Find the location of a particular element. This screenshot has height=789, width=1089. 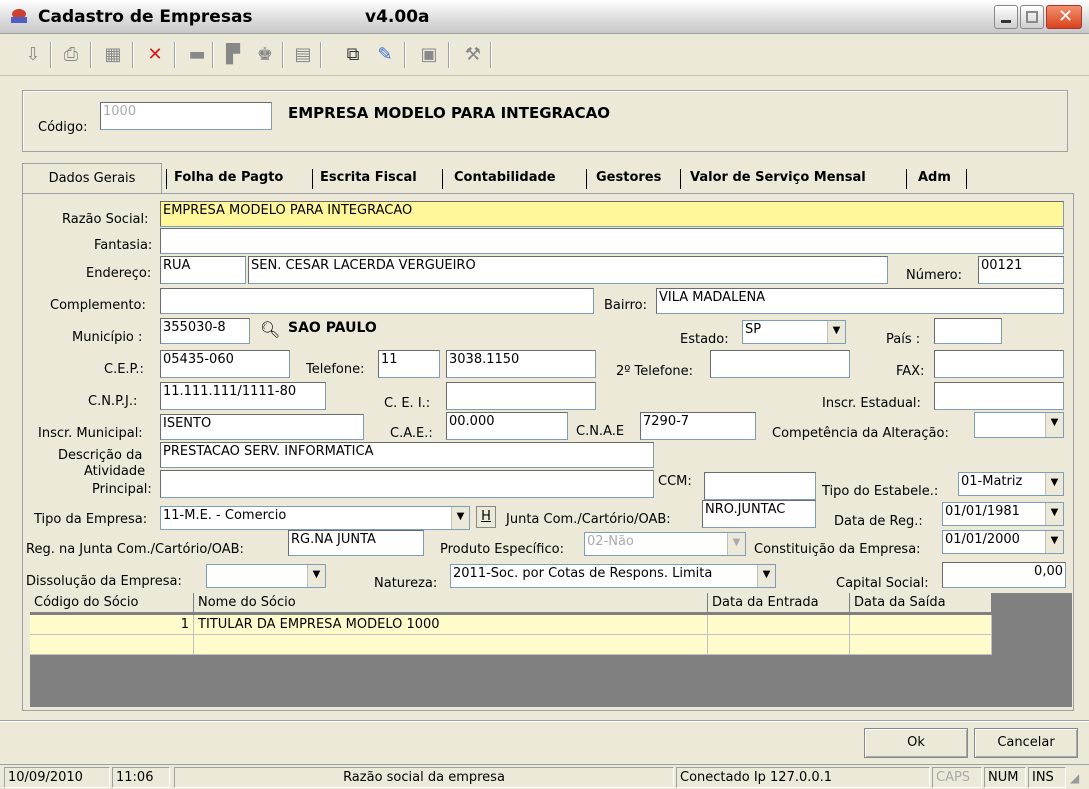

tab-dados-gerais: Dados Gerais is located at coordinates (92, 178).